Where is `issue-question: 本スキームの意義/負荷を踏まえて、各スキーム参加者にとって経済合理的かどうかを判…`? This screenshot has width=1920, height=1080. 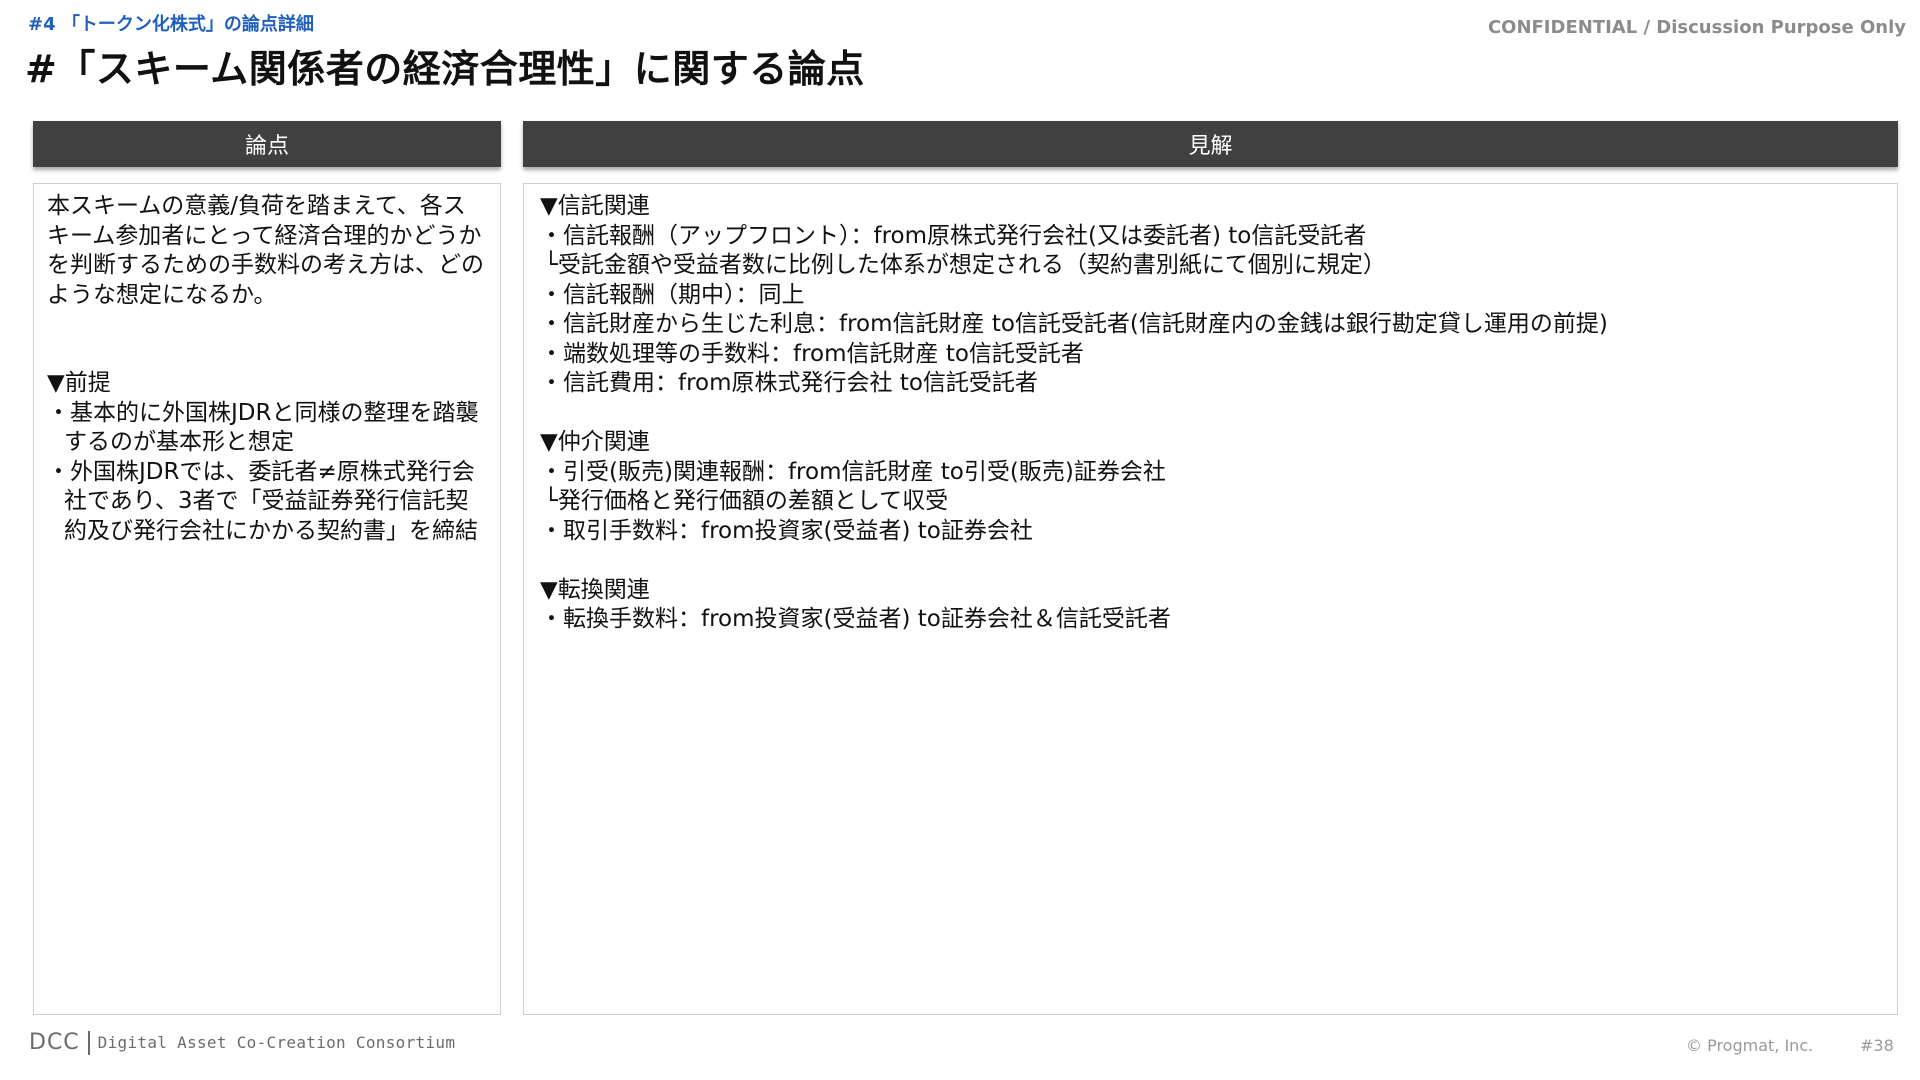
issue-question: 本スキームの意義/負荷を踏まえて、各スキーム参加者にとって経済合理的かどうかを判… is located at coordinates (265, 250).